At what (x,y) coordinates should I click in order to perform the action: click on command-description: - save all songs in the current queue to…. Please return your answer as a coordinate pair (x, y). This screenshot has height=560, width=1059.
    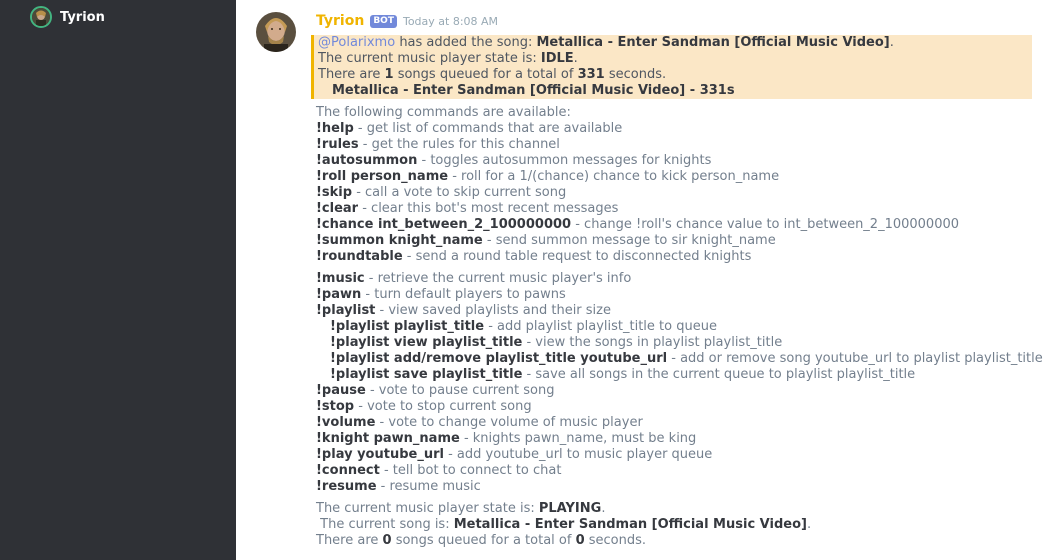
    Looking at the image, I should click on (719, 374).